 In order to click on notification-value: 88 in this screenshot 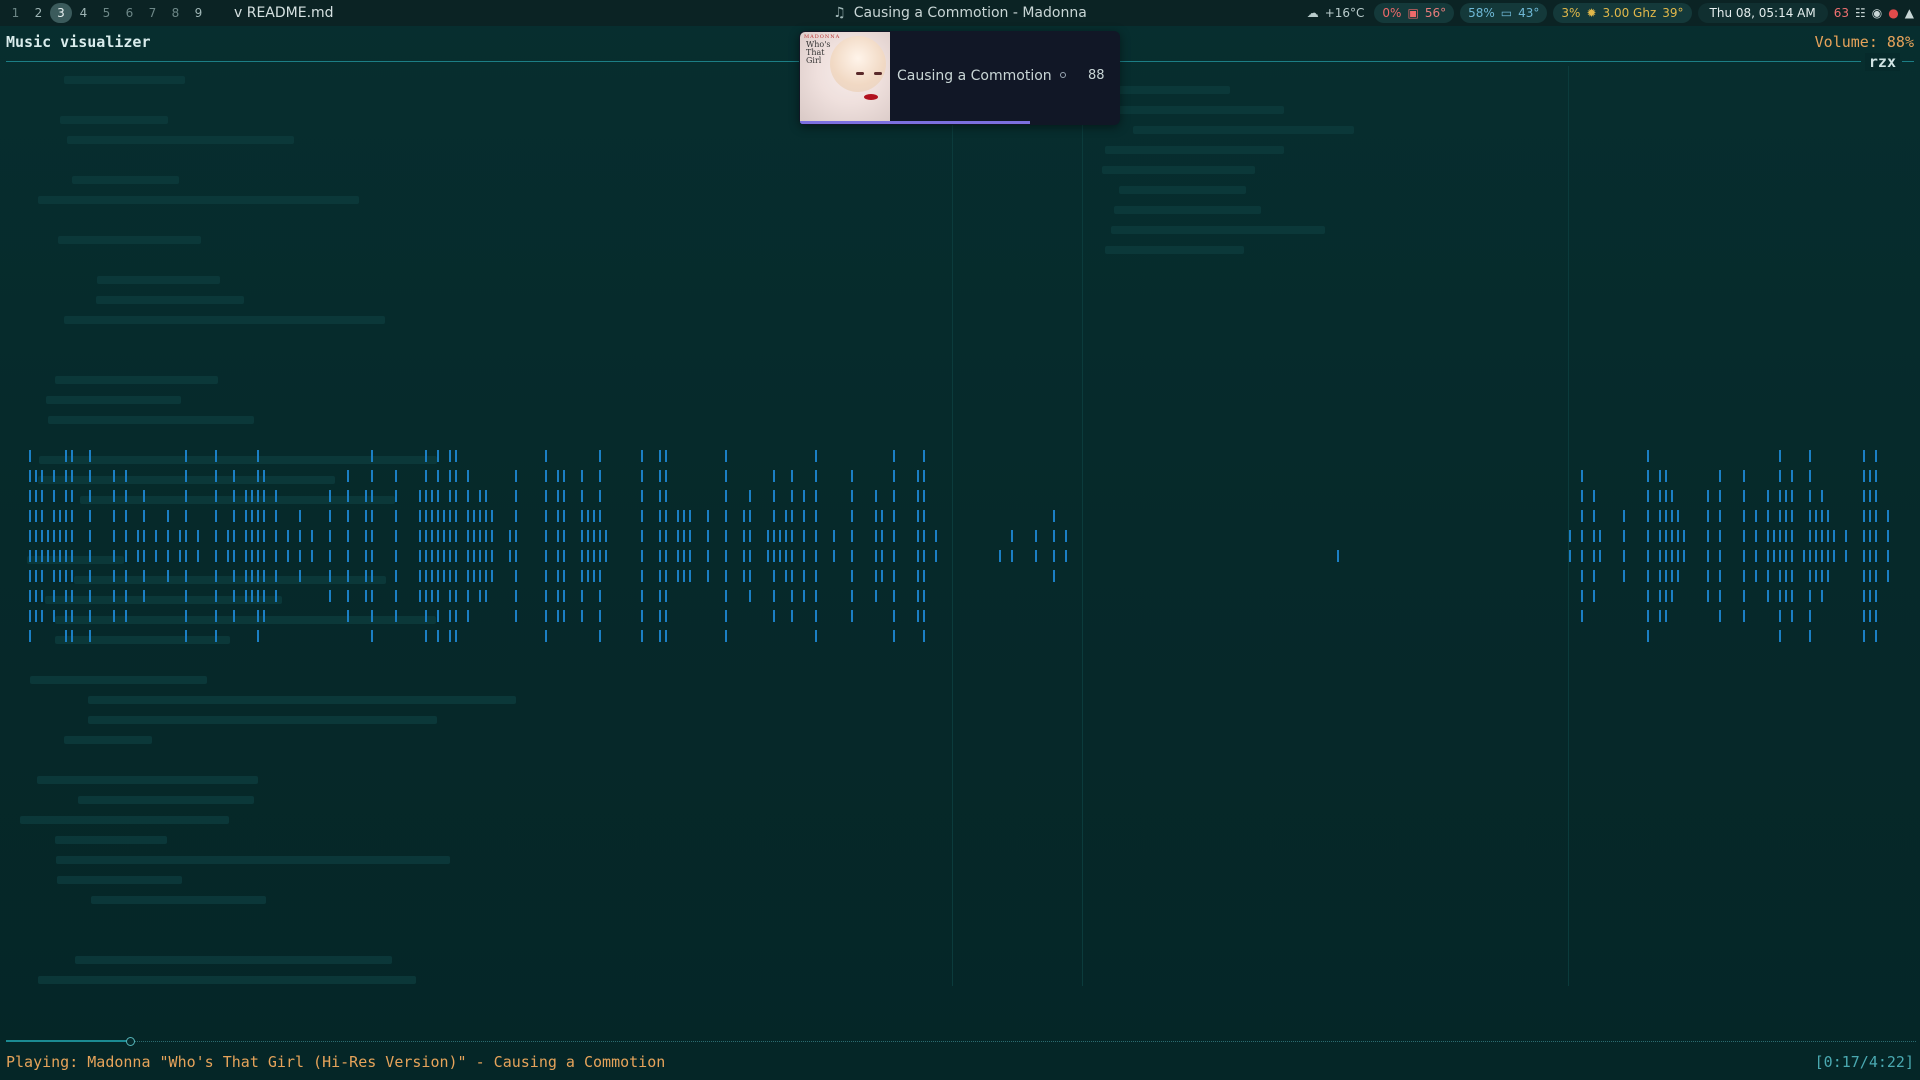, I will do `click(1096, 75)`.